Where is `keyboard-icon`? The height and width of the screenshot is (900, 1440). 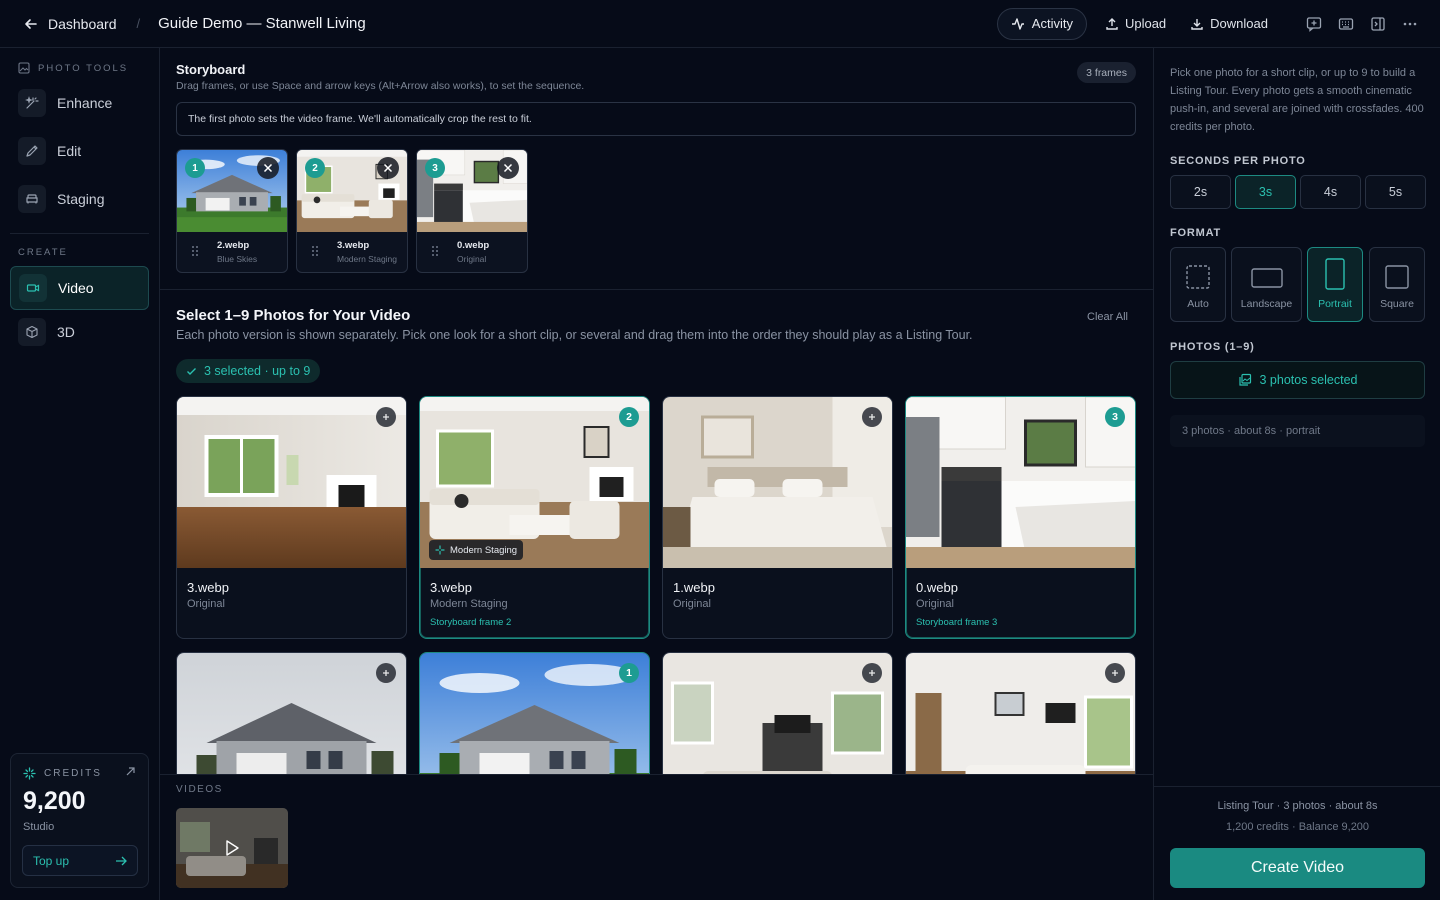
keyboard-icon is located at coordinates (1346, 24).